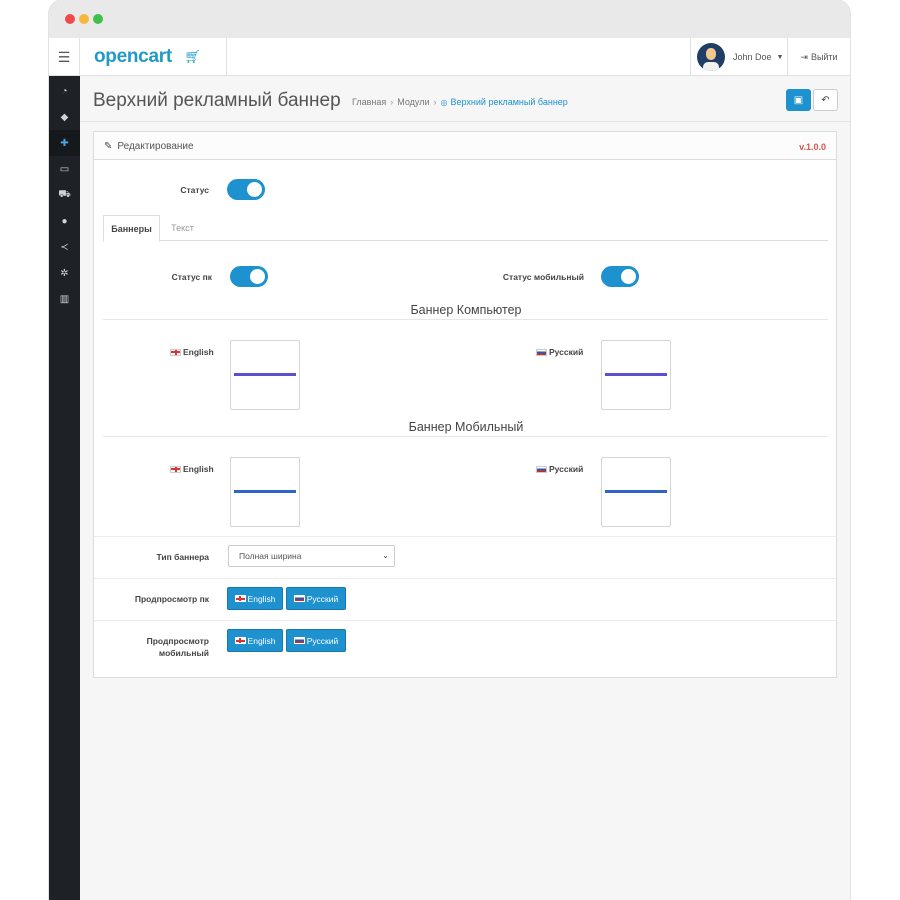  Describe the element at coordinates (466, 310) in the screenshot. I see `banner-pc-title: Баннер Компьютер` at that location.